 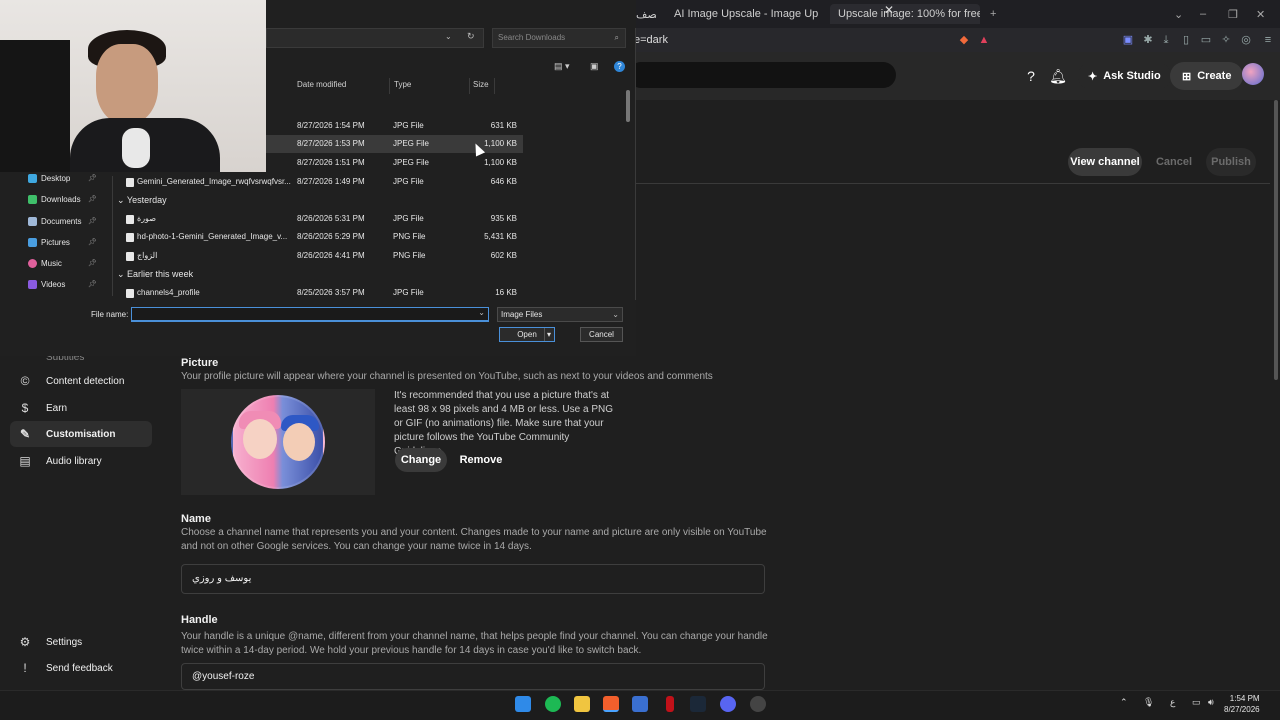 I want to click on file-size: 646 KB, so click(x=503, y=181).